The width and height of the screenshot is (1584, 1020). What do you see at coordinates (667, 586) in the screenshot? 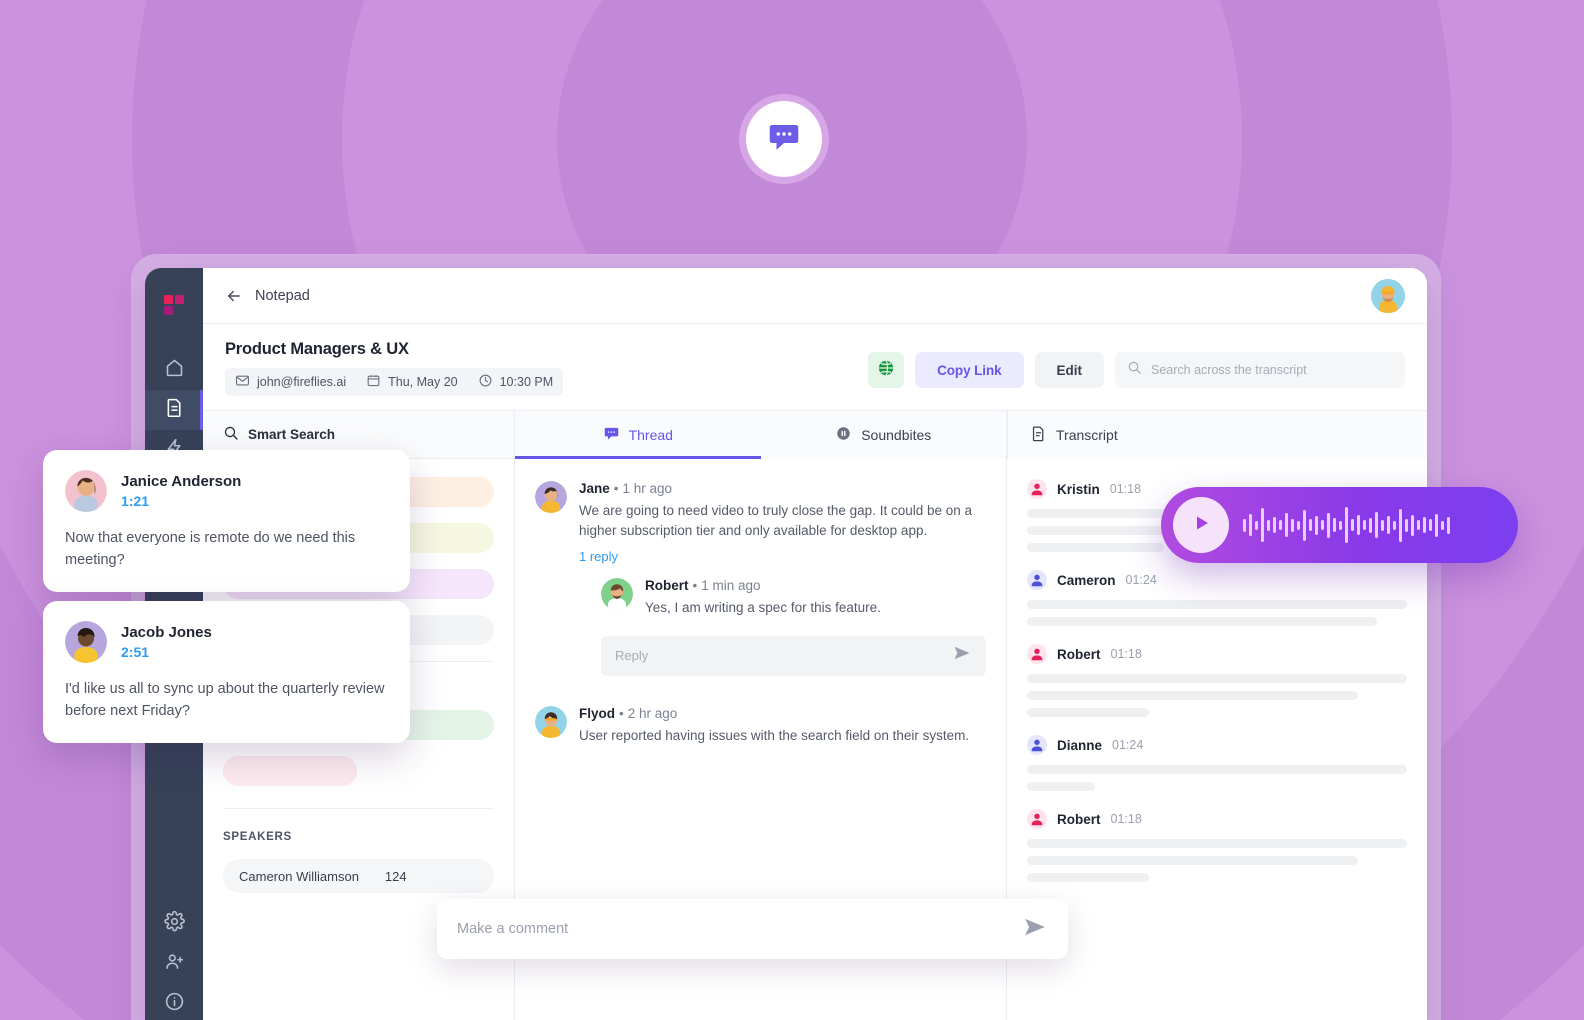
I see `reply-author: Robert` at bounding box center [667, 586].